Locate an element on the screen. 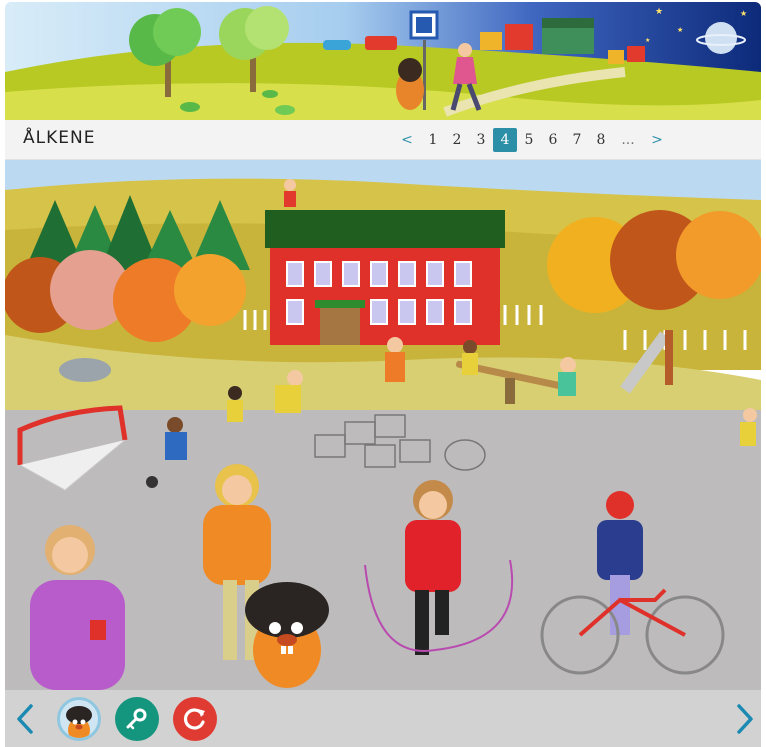 The width and height of the screenshot is (766, 747). pagination-prev: < is located at coordinates (407, 140).